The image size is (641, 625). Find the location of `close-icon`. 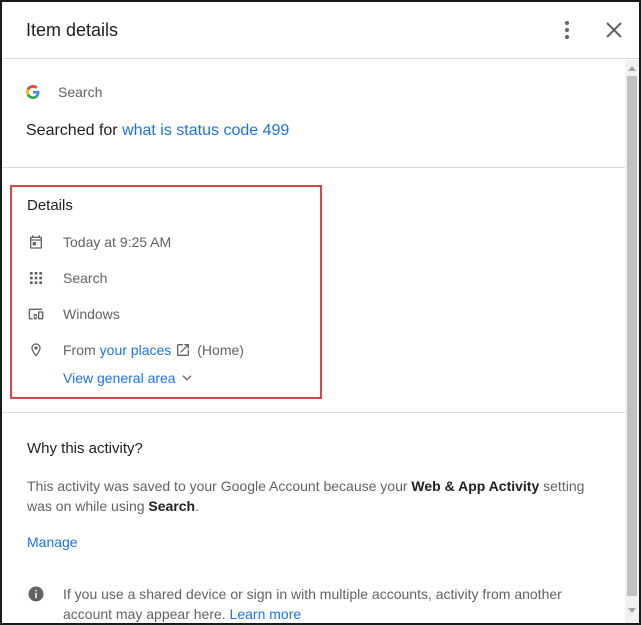

close-icon is located at coordinates (614, 30).